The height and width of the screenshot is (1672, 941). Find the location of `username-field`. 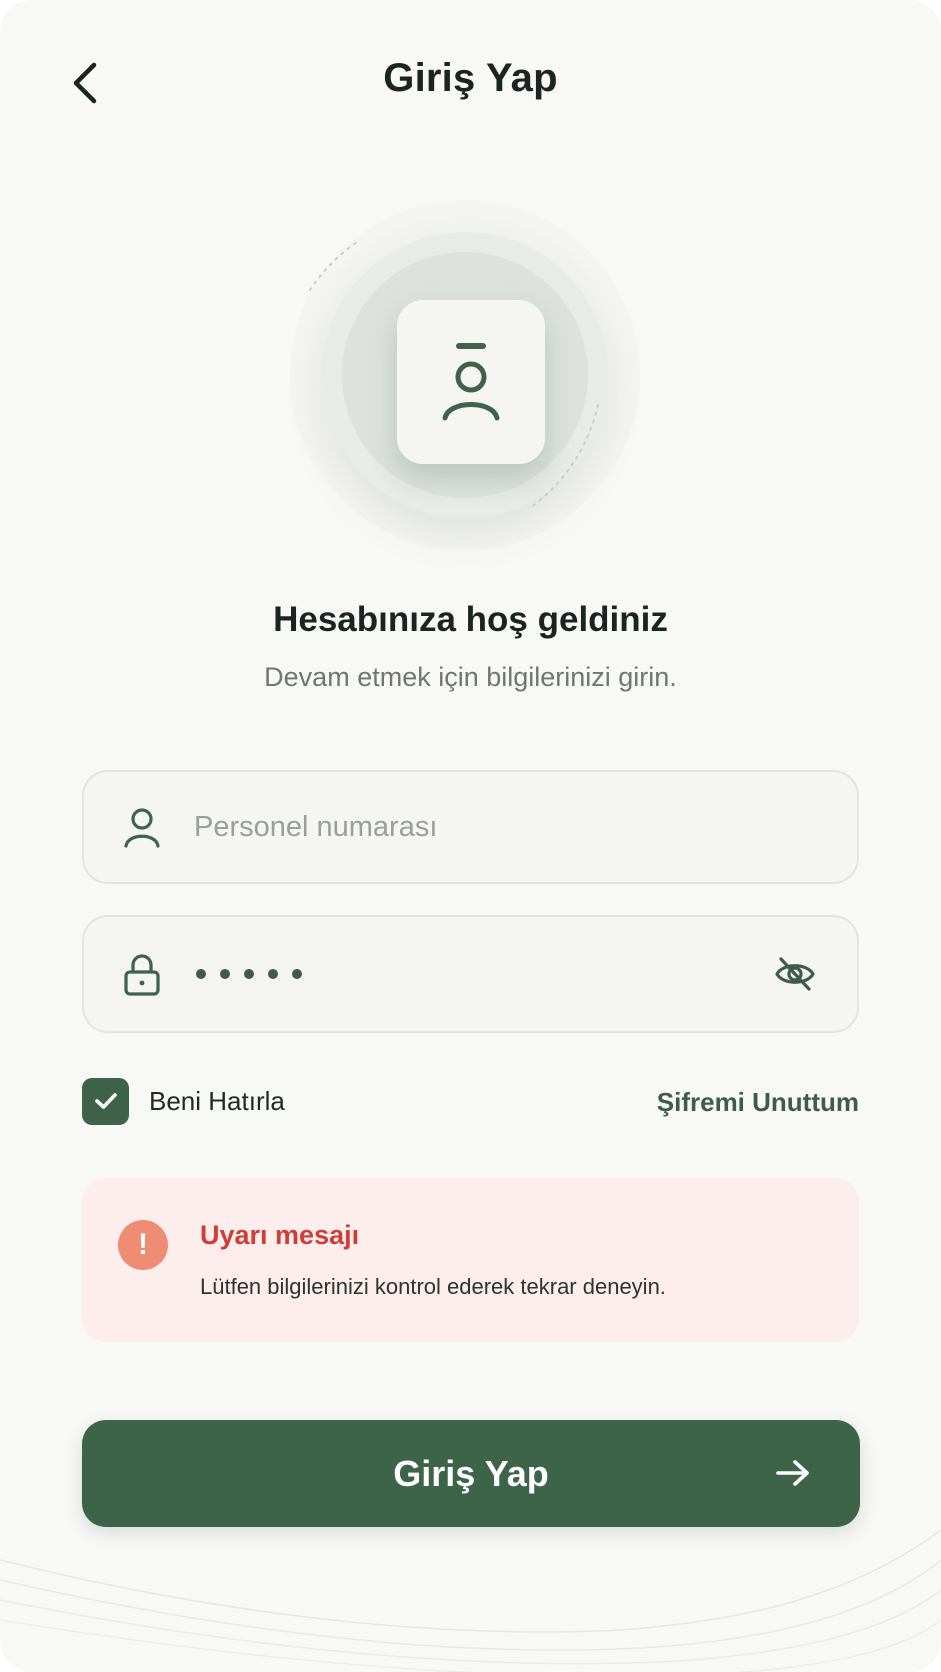

username-field is located at coordinates (470, 827).